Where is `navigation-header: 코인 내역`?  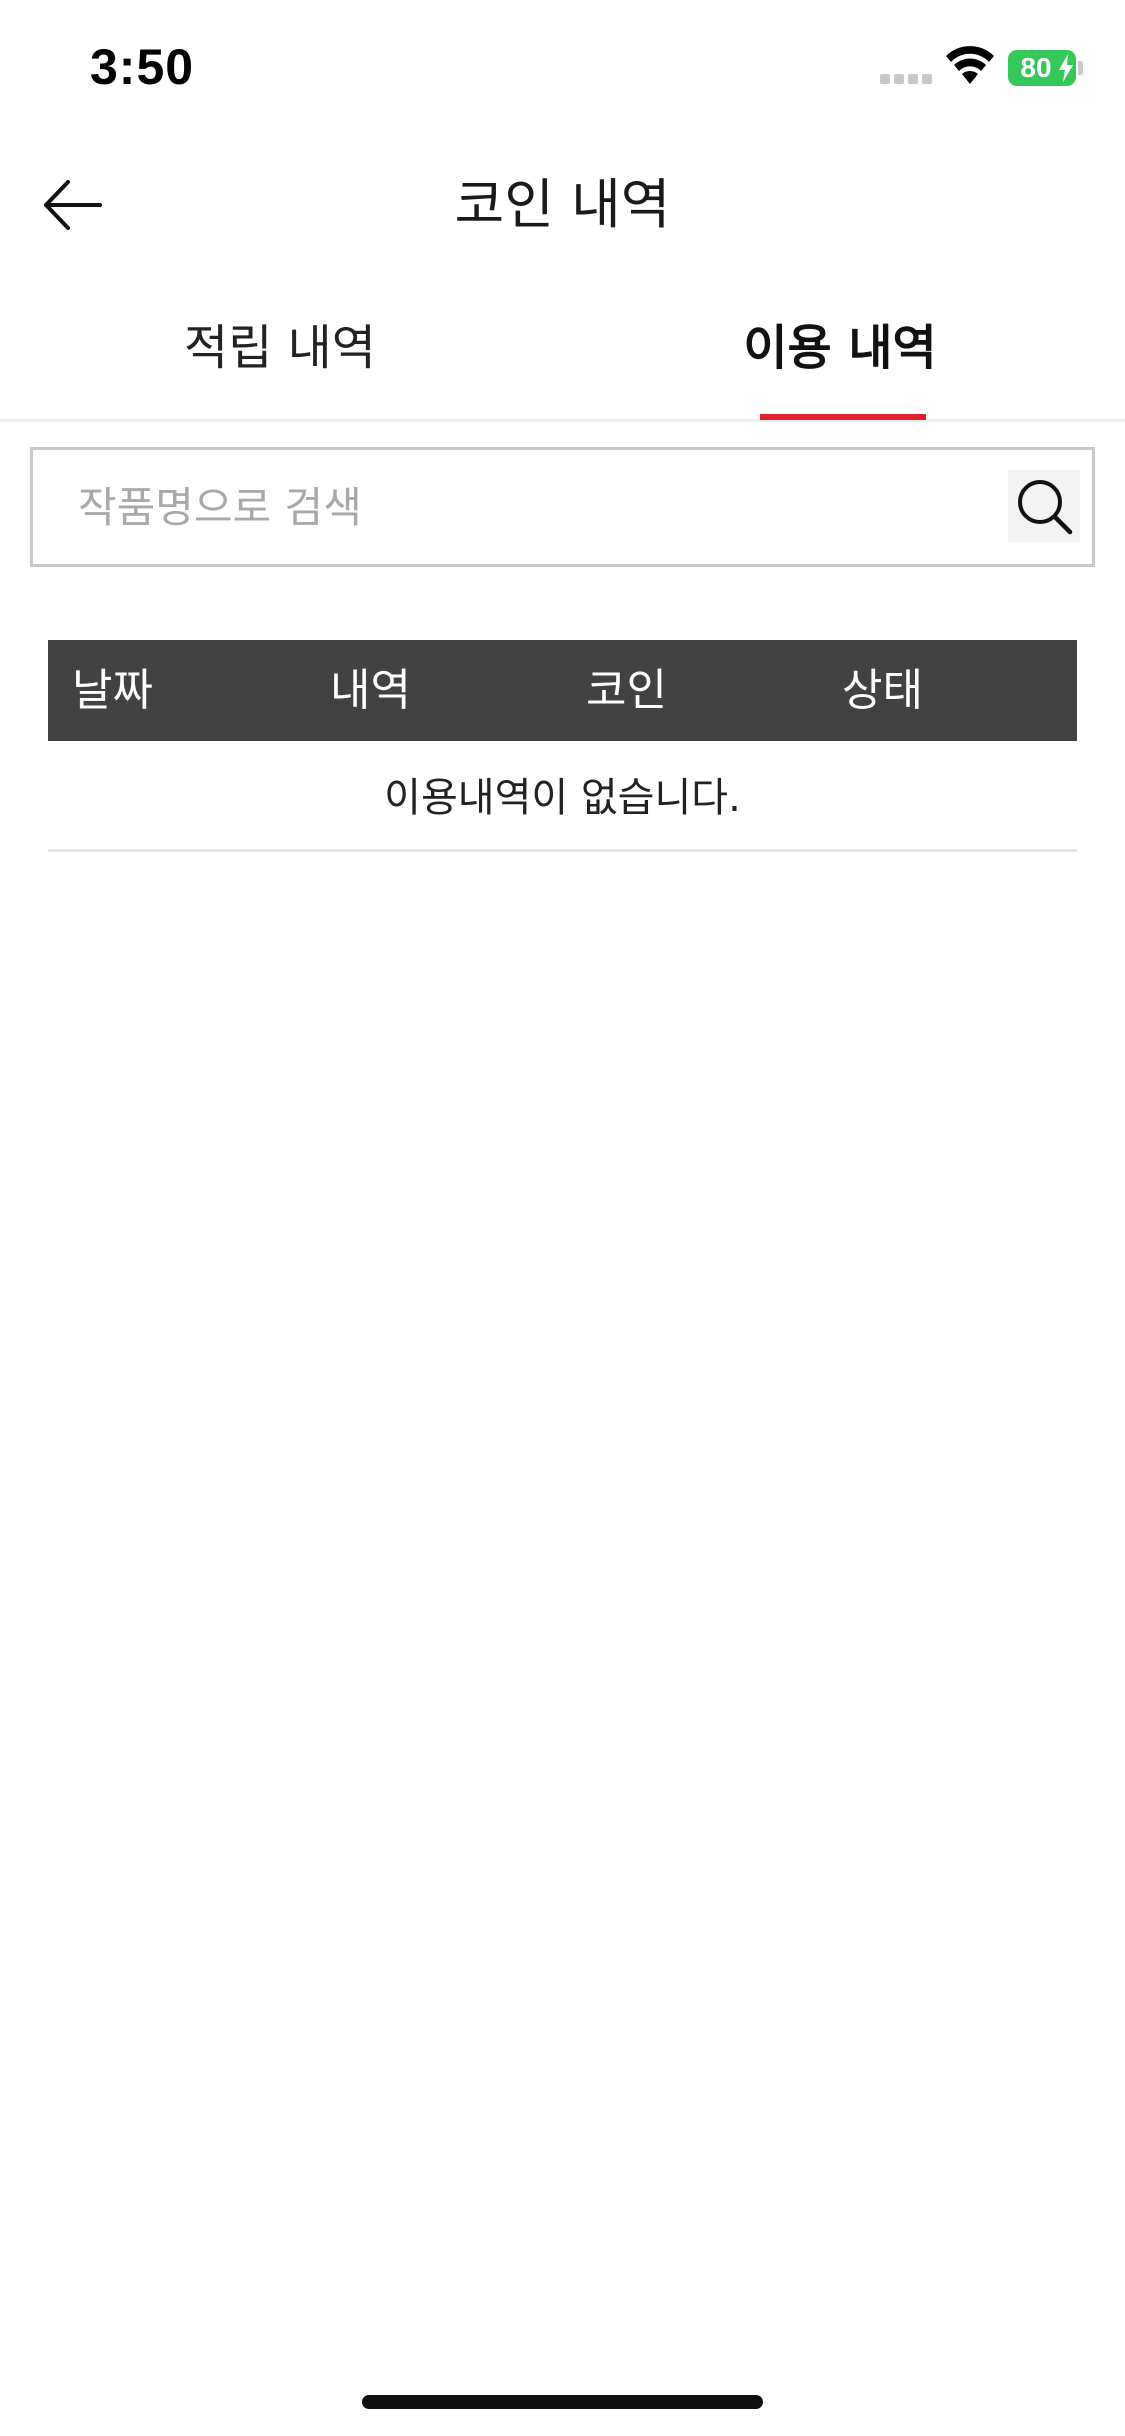
navigation-header: 코인 내역 is located at coordinates (562, 205).